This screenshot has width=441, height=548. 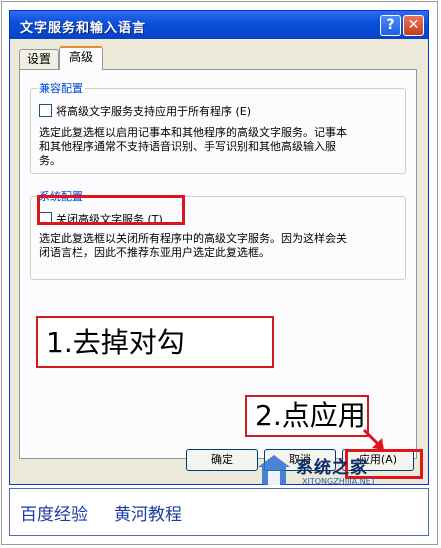 I want to click on step2-callout: 2.点应用, so click(x=307, y=416).